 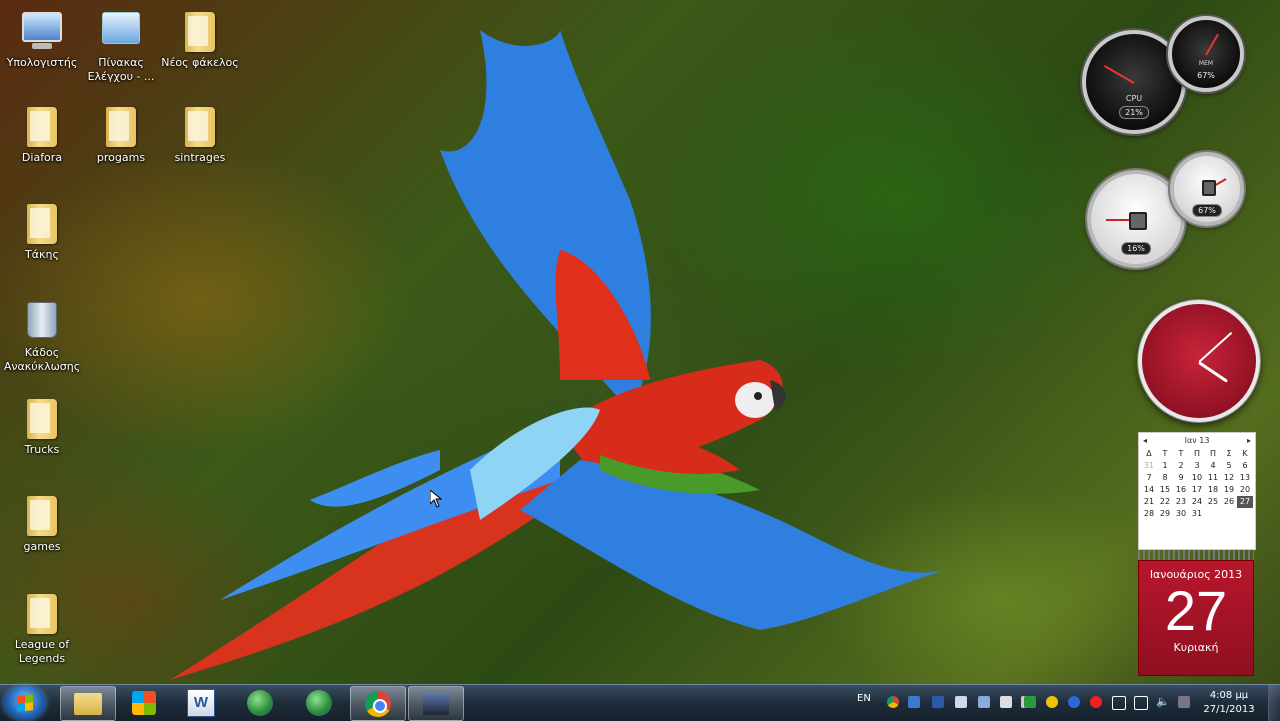 What do you see at coordinates (1196, 647) in the screenshot?
I see `calendar-weekday-name: Κυριακή` at bounding box center [1196, 647].